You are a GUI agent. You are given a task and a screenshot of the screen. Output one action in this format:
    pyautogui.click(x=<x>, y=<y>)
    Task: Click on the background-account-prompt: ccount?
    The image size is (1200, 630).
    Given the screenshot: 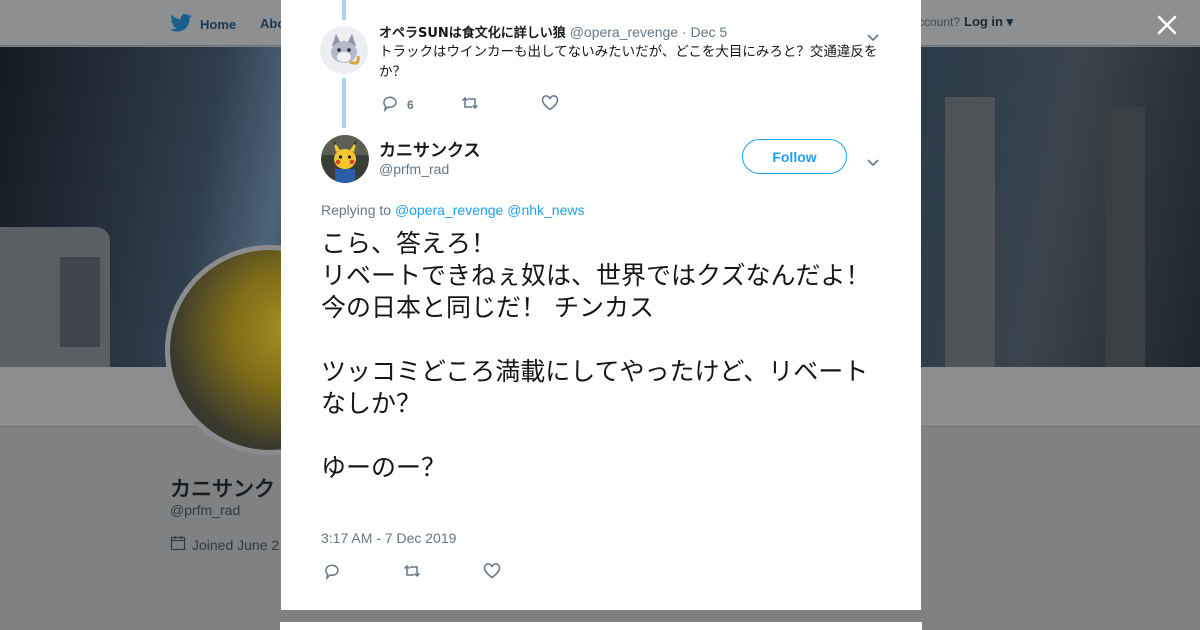 What is the action you would take?
    pyautogui.click(x=939, y=22)
    